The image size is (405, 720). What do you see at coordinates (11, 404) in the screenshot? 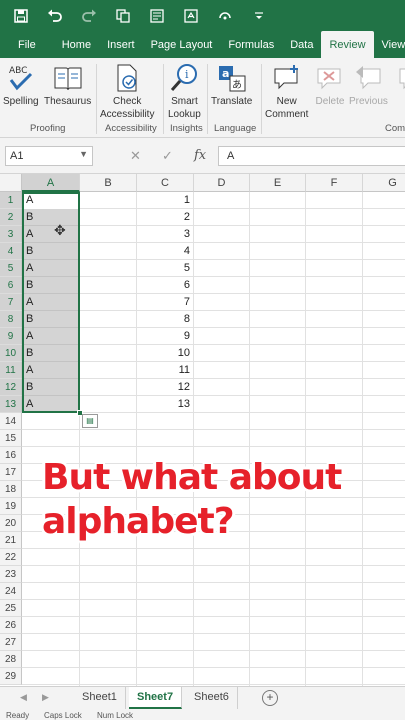
I see `row-header: 13` at bounding box center [11, 404].